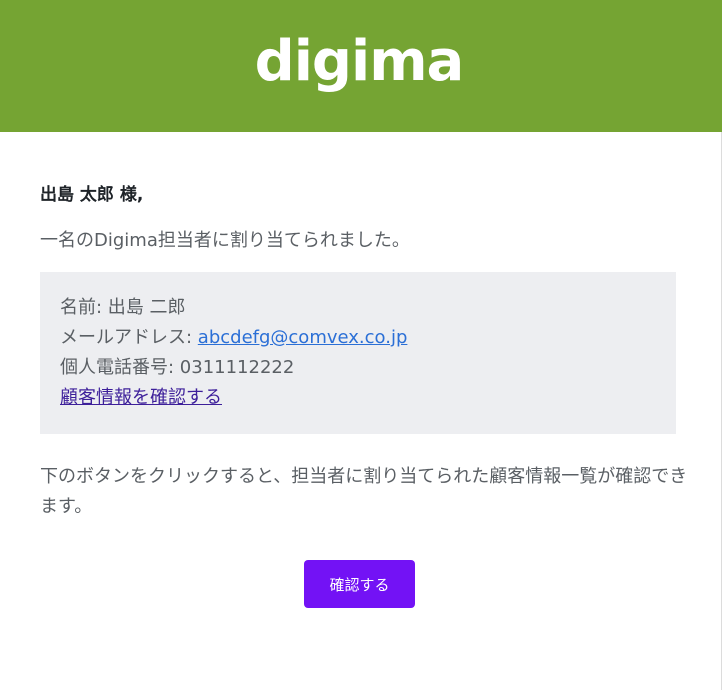 The height and width of the screenshot is (690, 723). What do you see at coordinates (358, 368) in the screenshot?
I see `assignee-phone-row: 個人電話番号: 0311112222` at bounding box center [358, 368].